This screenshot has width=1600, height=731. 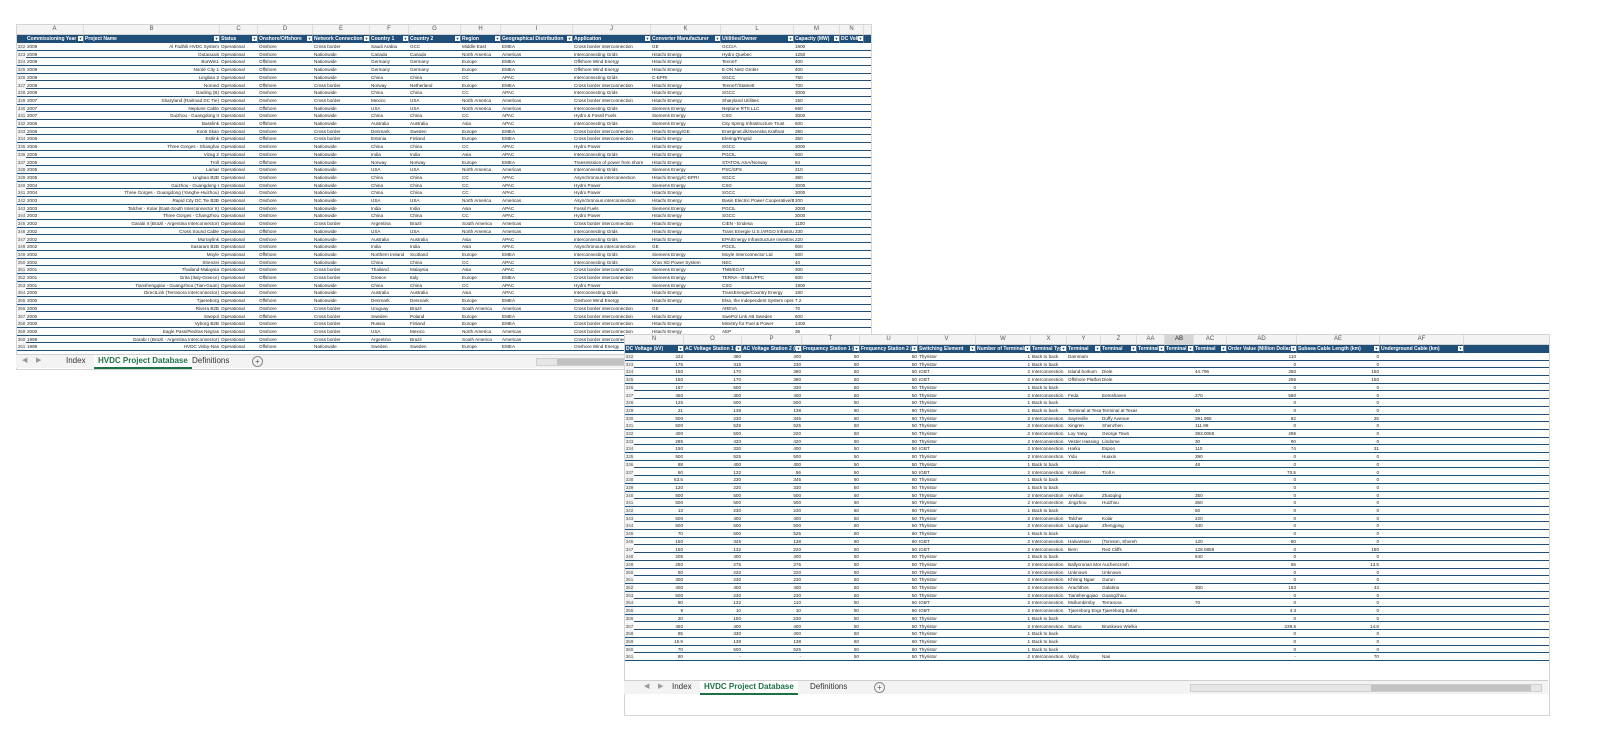 I want to click on table-cell: 31, so click(x=1338, y=448).